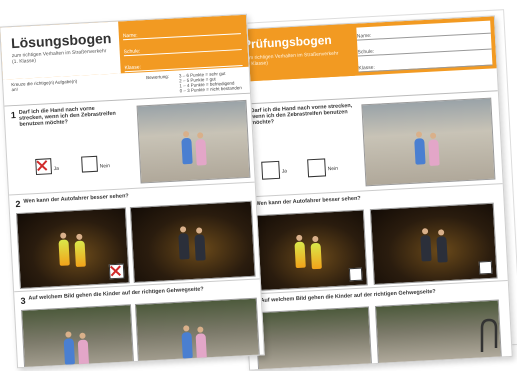 The image size is (517, 371). I want to click on exam-q1-photo, so click(428, 142).